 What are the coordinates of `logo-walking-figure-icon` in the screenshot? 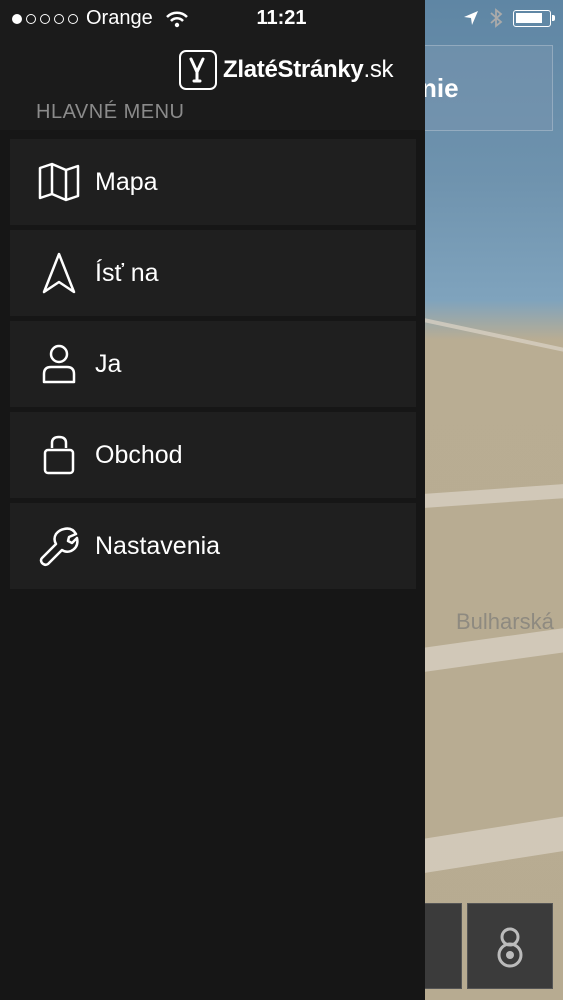 It's located at (198, 70).